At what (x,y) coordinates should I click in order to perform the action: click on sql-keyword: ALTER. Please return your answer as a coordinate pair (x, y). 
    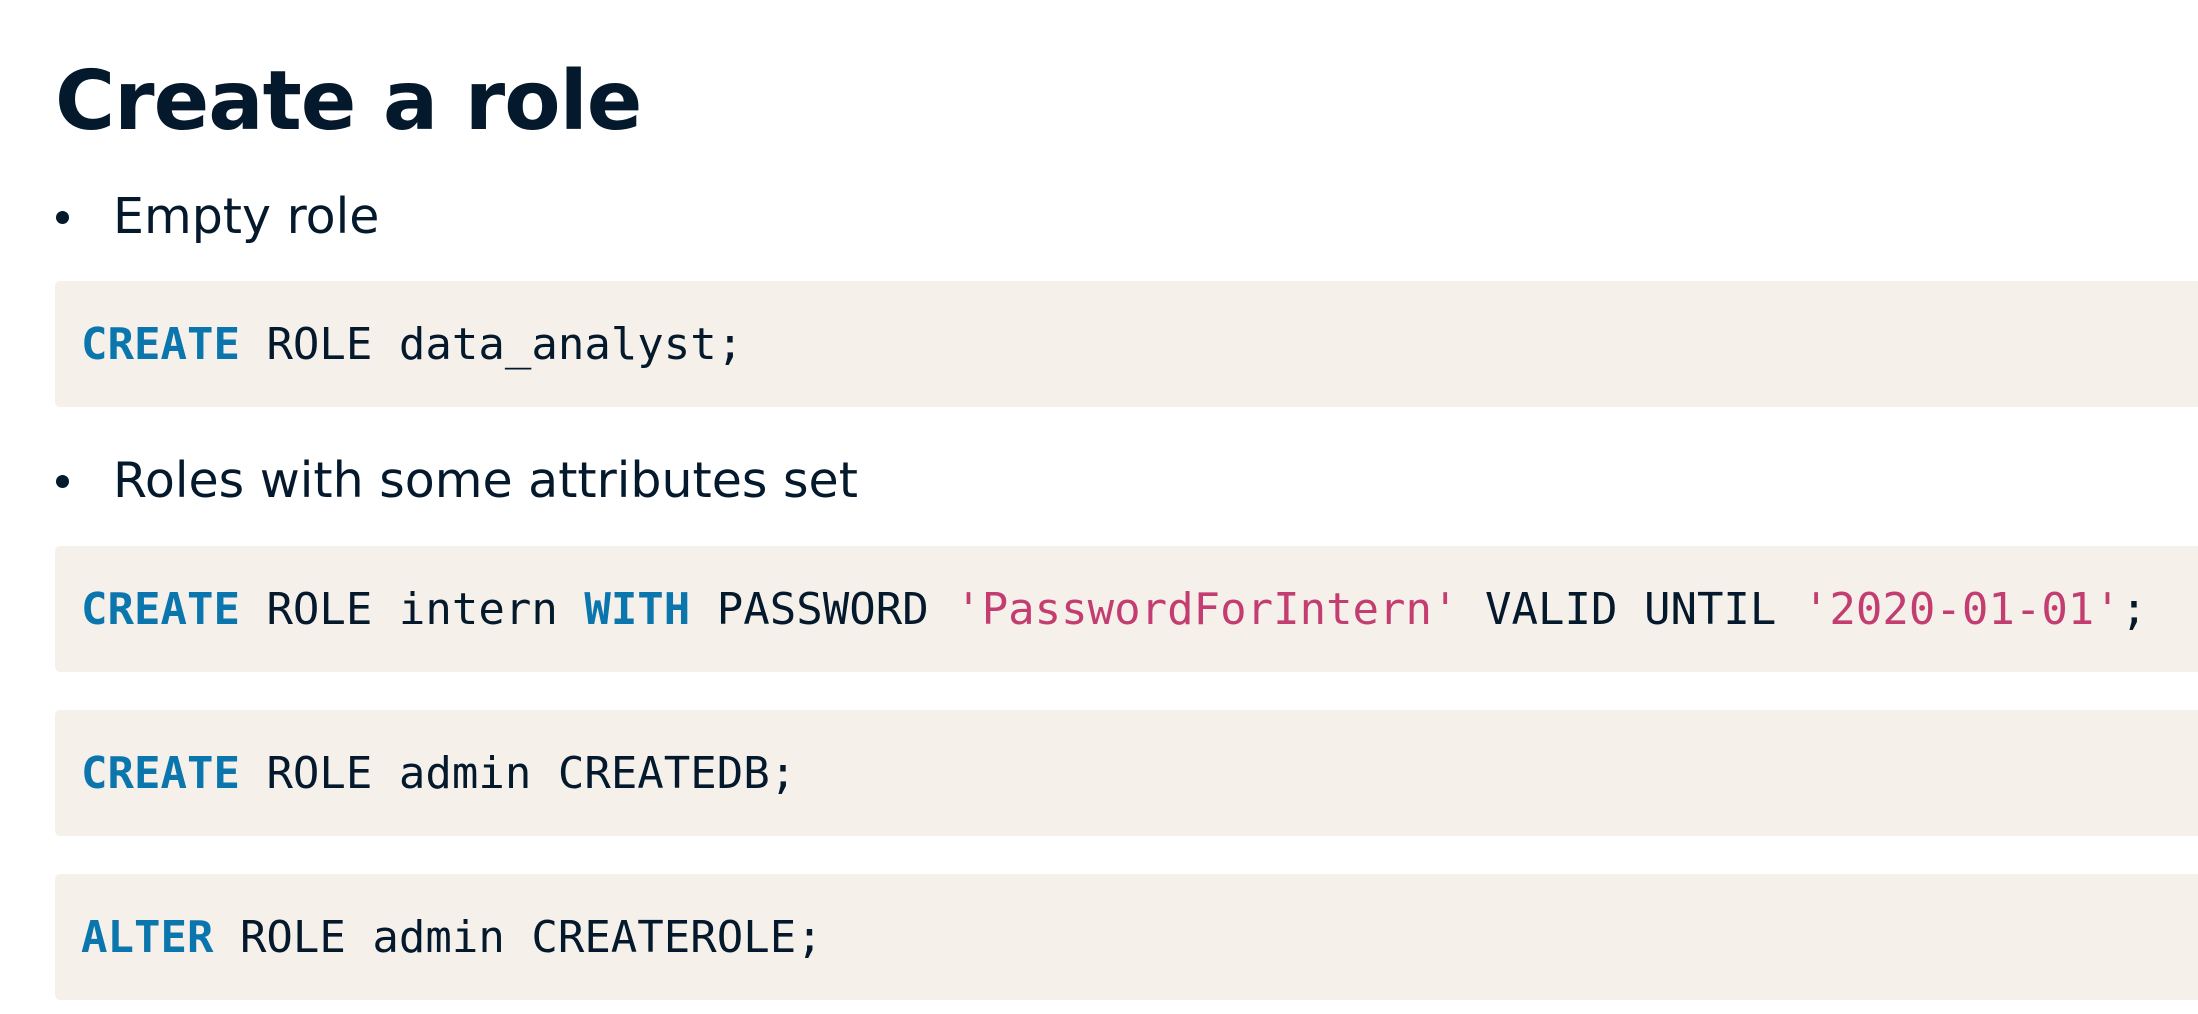
    Looking at the image, I should click on (147, 937).